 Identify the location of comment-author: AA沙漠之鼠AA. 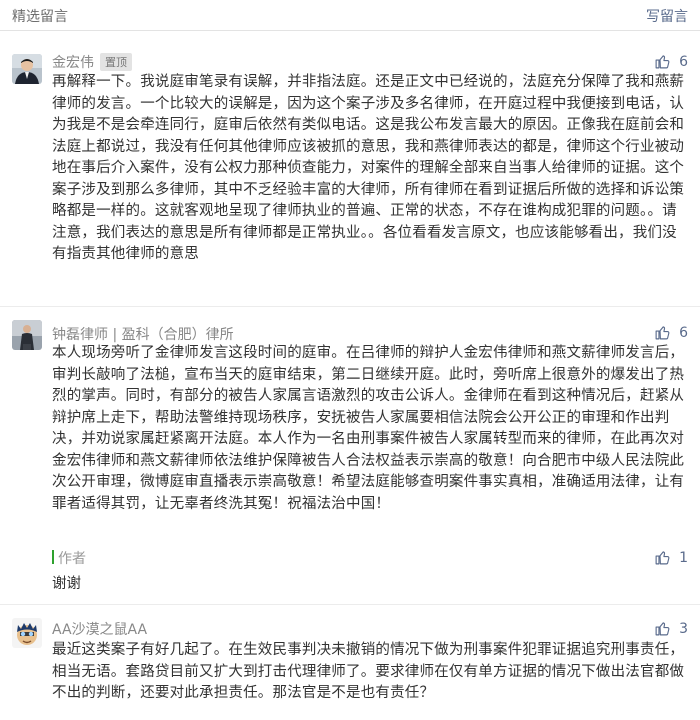
(99, 629).